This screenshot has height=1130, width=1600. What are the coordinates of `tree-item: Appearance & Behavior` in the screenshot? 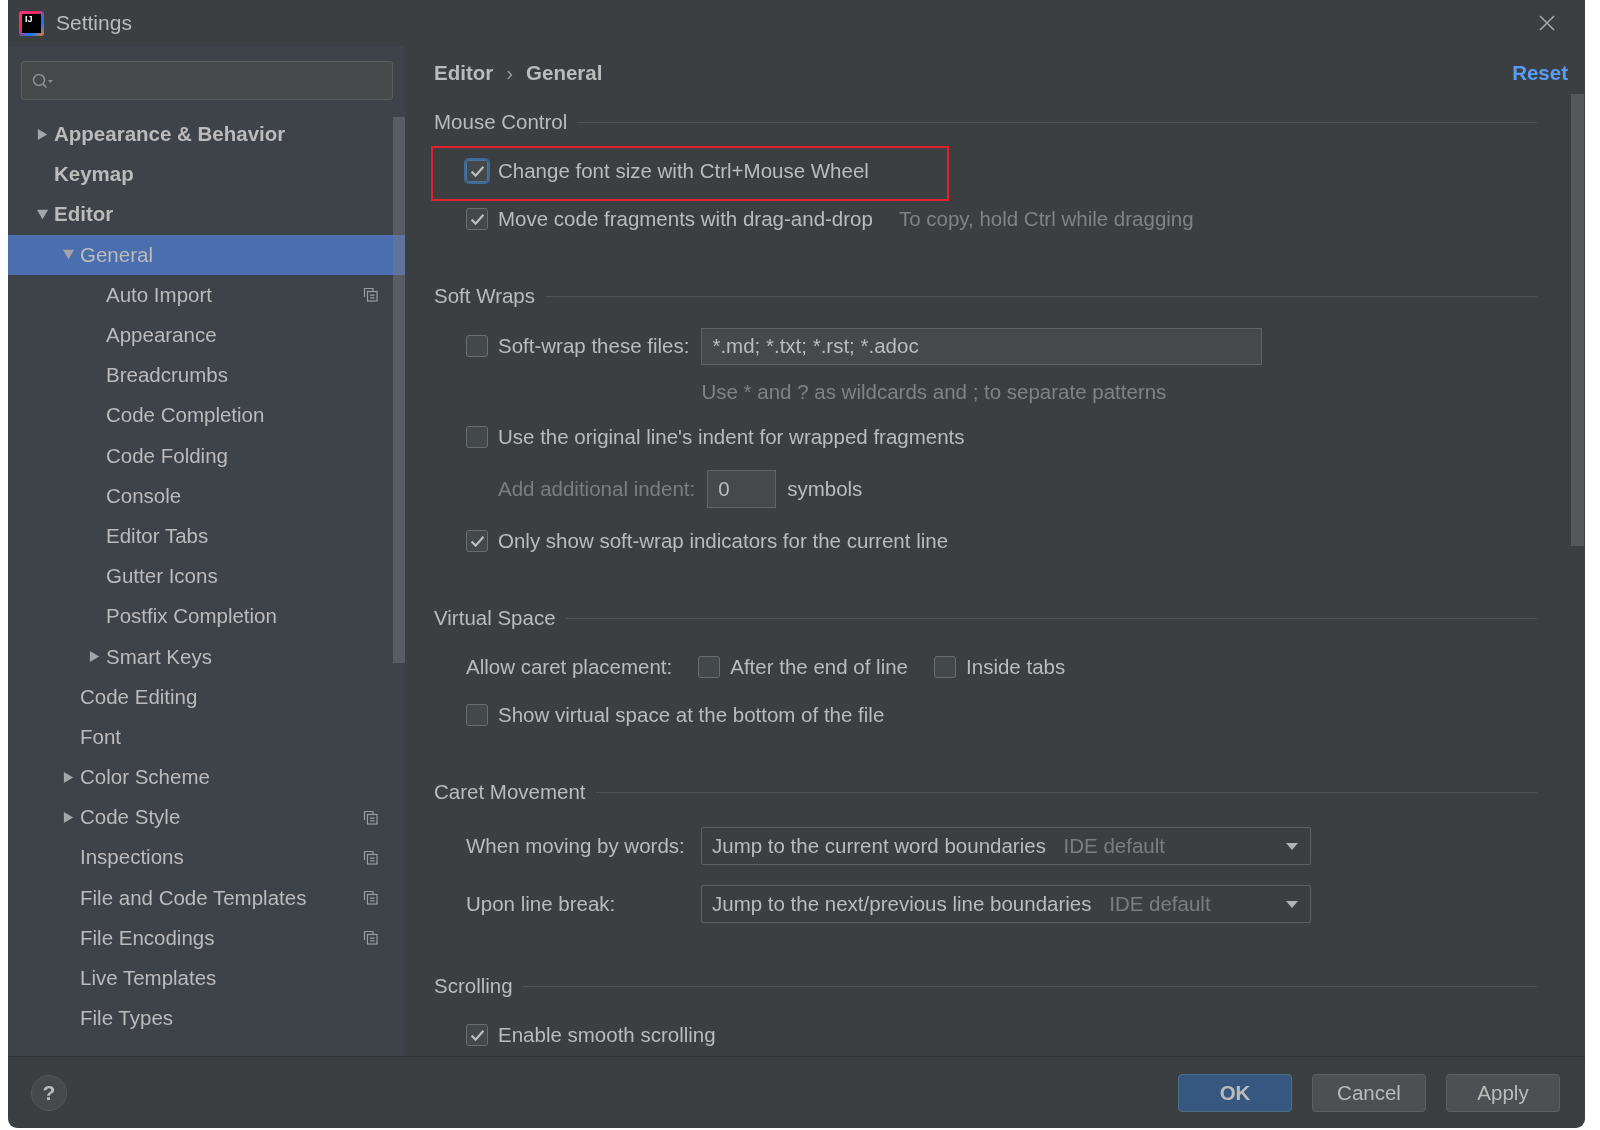 It's located at (206, 134).